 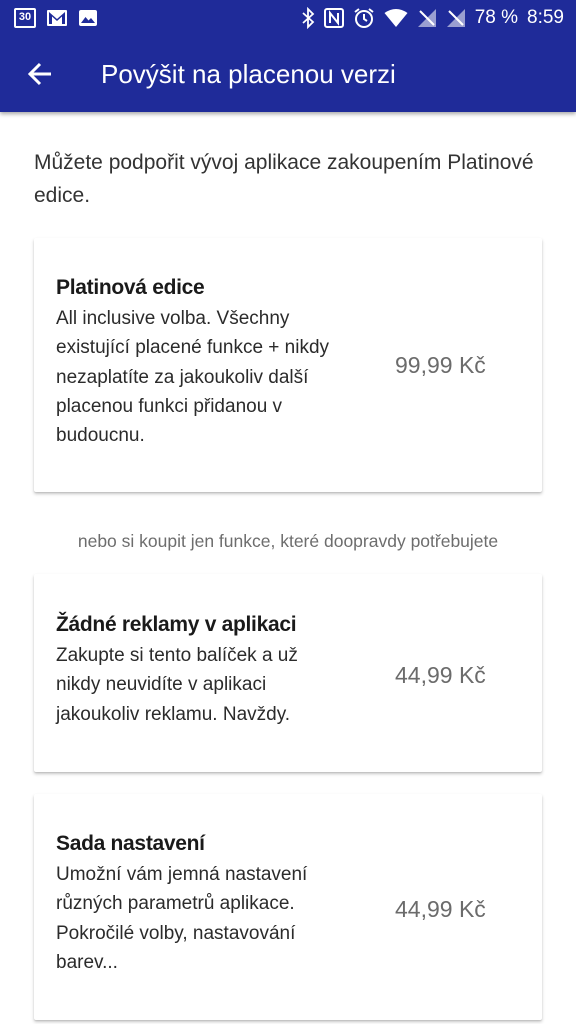 What do you see at coordinates (545, 17) in the screenshot?
I see `clock: 8:59` at bounding box center [545, 17].